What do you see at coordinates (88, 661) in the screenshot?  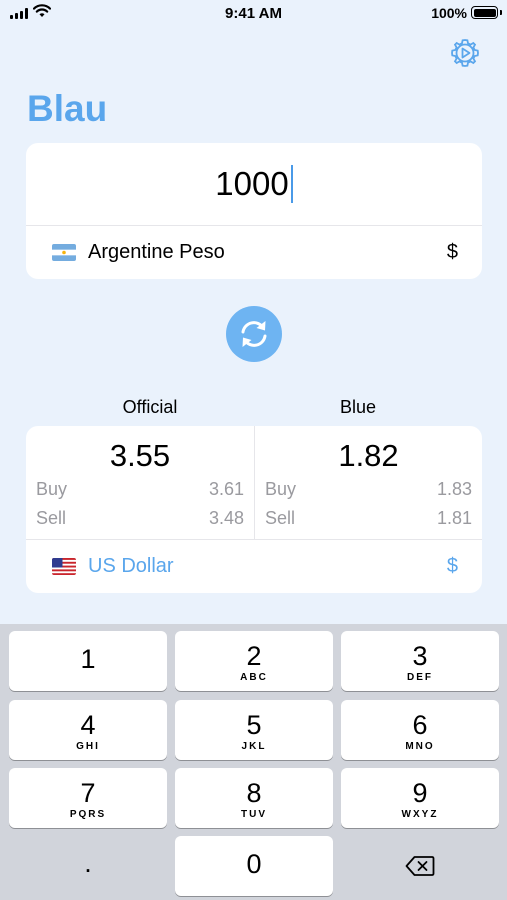 I see `key-1: 1` at bounding box center [88, 661].